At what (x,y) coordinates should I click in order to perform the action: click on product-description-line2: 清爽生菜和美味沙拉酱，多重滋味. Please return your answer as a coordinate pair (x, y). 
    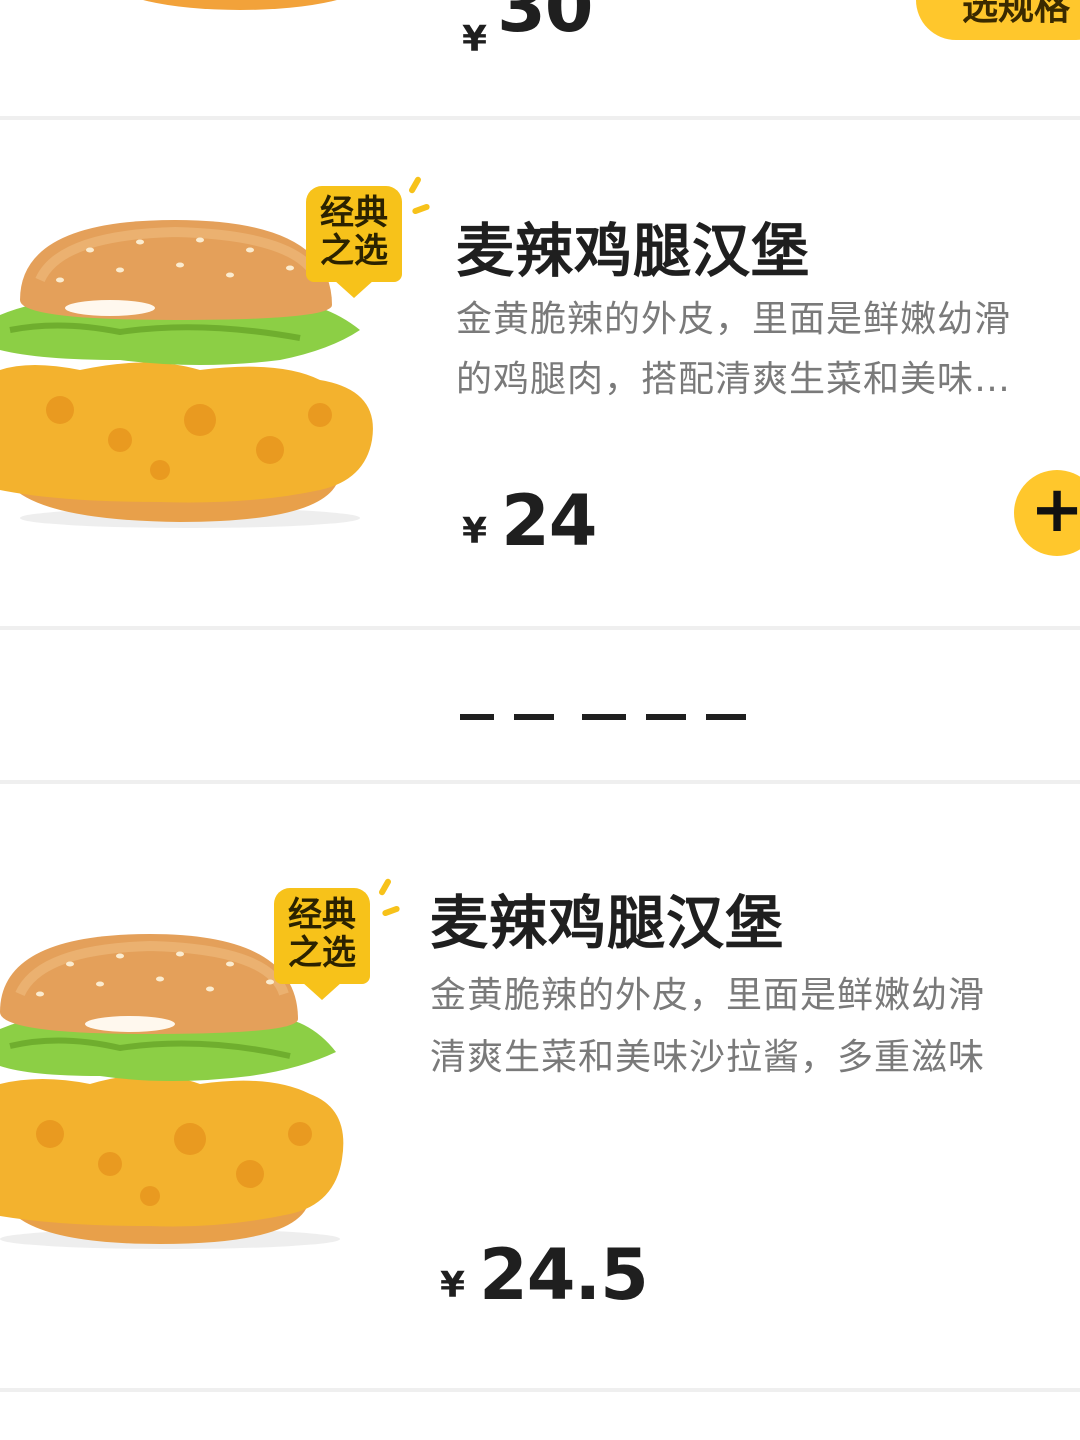
    Looking at the image, I should click on (708, 1057).